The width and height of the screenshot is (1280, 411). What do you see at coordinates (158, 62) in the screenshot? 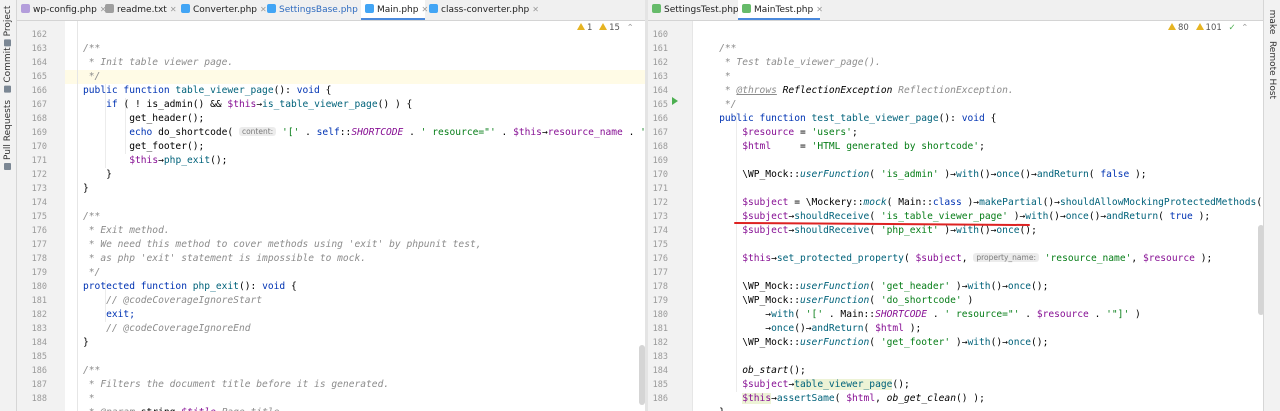
I see `code-line: * Init table viewer page.` at bounding box center [158, 62].